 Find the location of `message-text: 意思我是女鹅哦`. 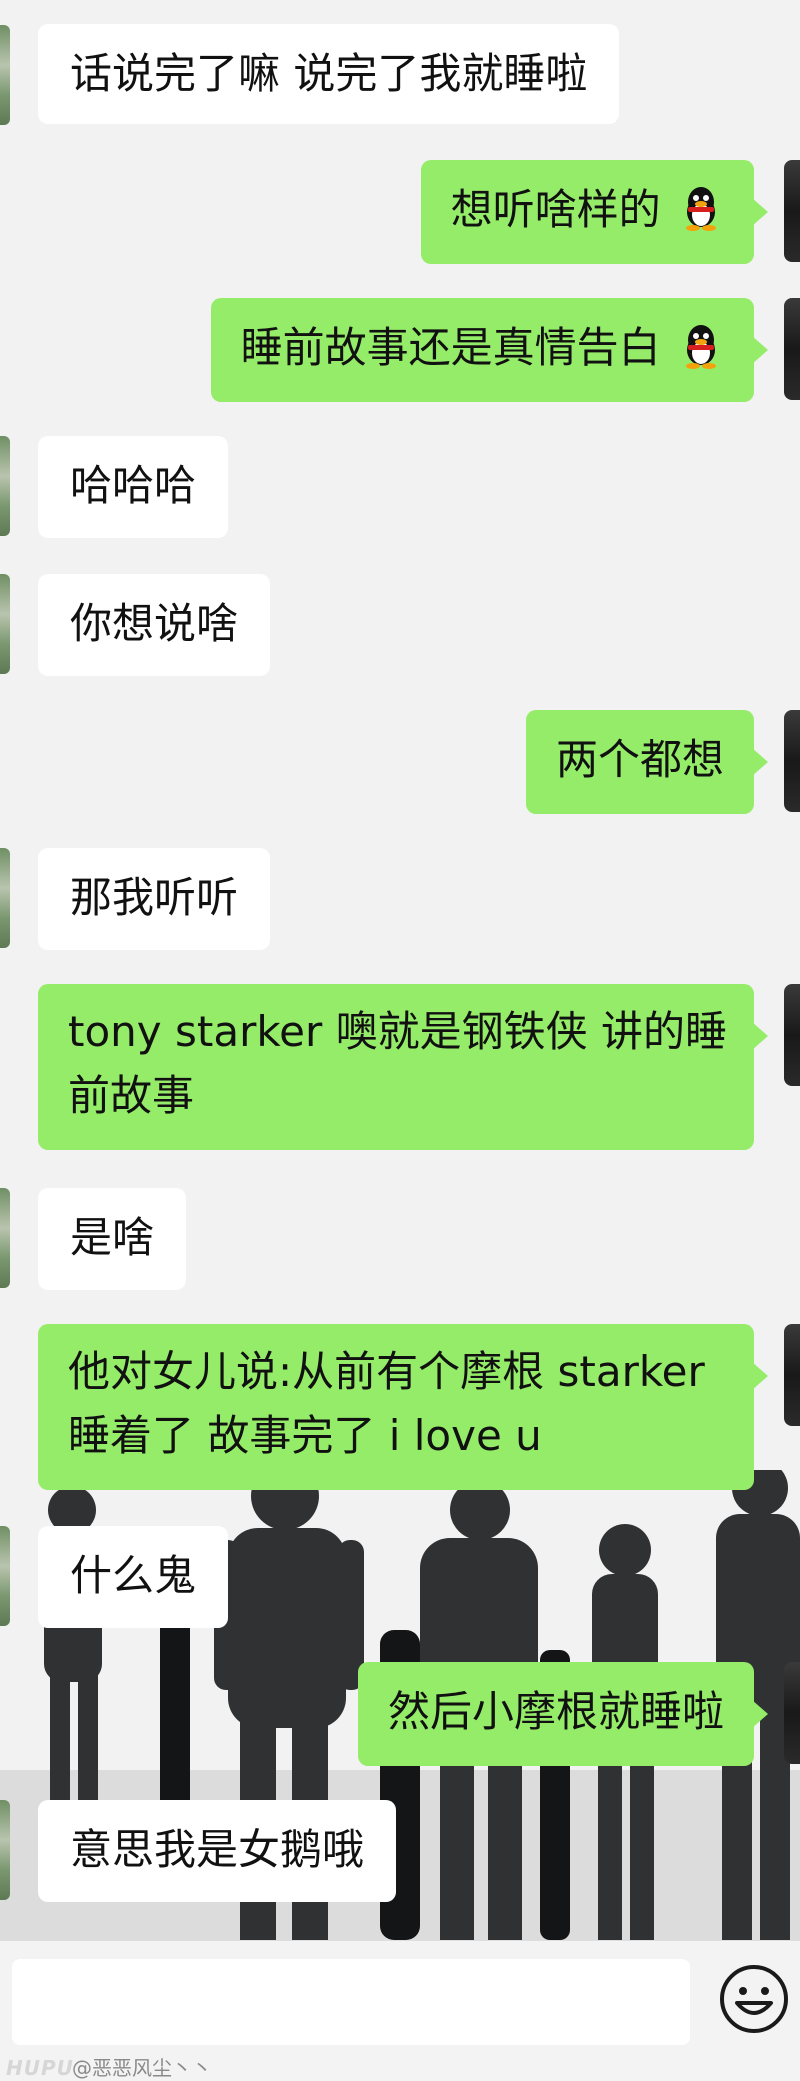

message-text: 意思我是女鹅哦 is located at coordinates (217, 1849).